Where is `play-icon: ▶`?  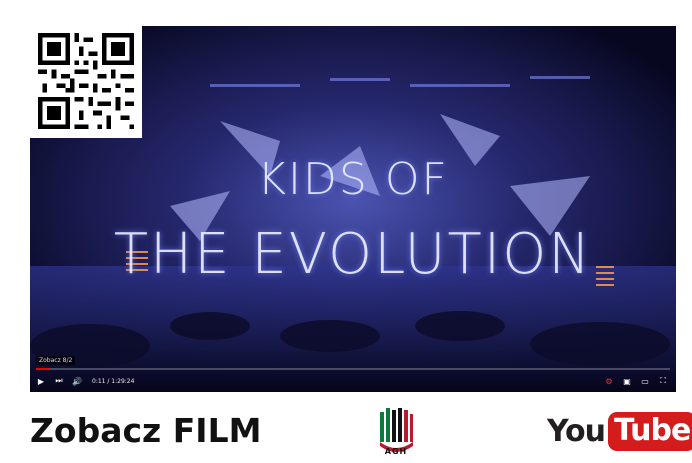
play-icon: ▶ is located at coordinates (41, 381).